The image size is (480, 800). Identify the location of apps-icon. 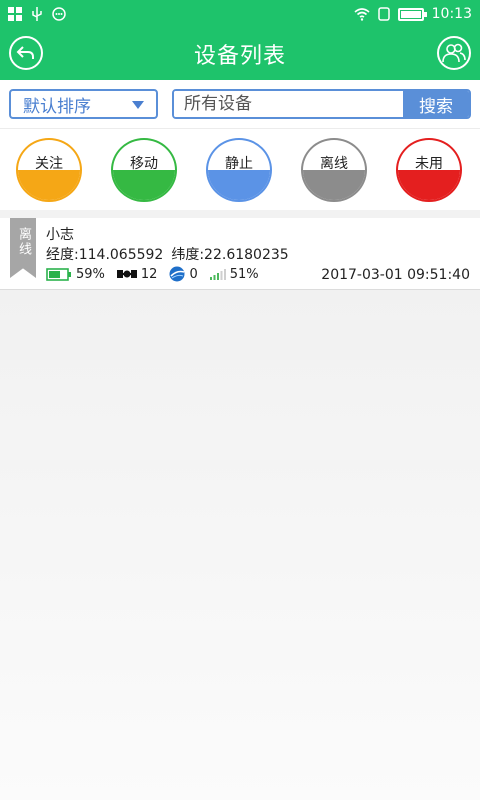
(15, 14).